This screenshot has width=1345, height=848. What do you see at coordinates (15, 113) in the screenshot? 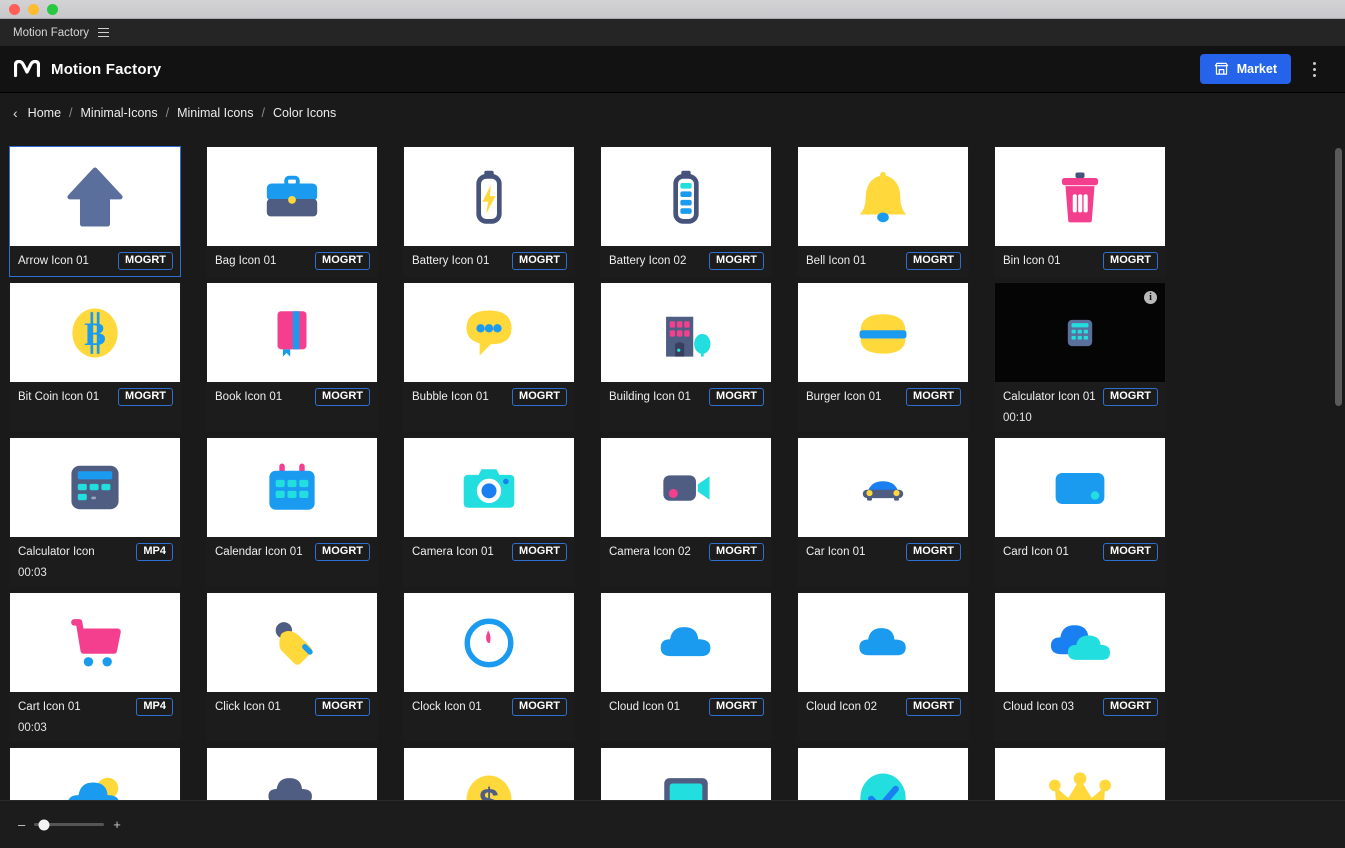
I see `chevron-left-icon: ‹` at bounding box center [15, 113].